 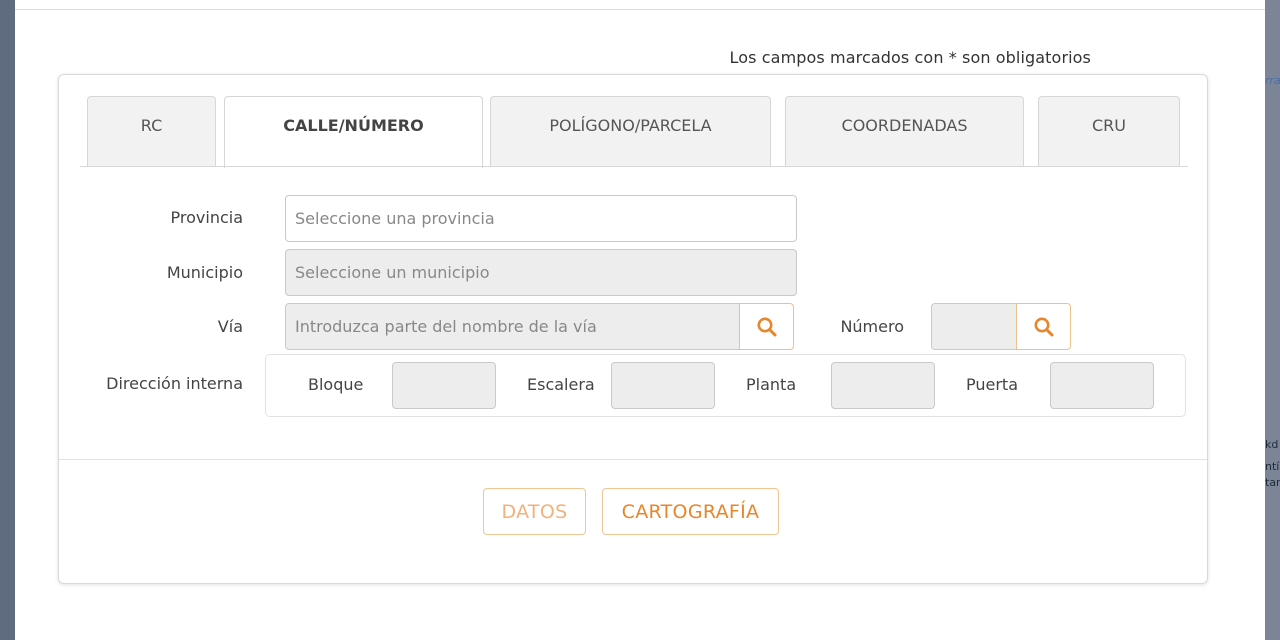 I want to click on tab-rc: RC, so click(x=151, y=131).